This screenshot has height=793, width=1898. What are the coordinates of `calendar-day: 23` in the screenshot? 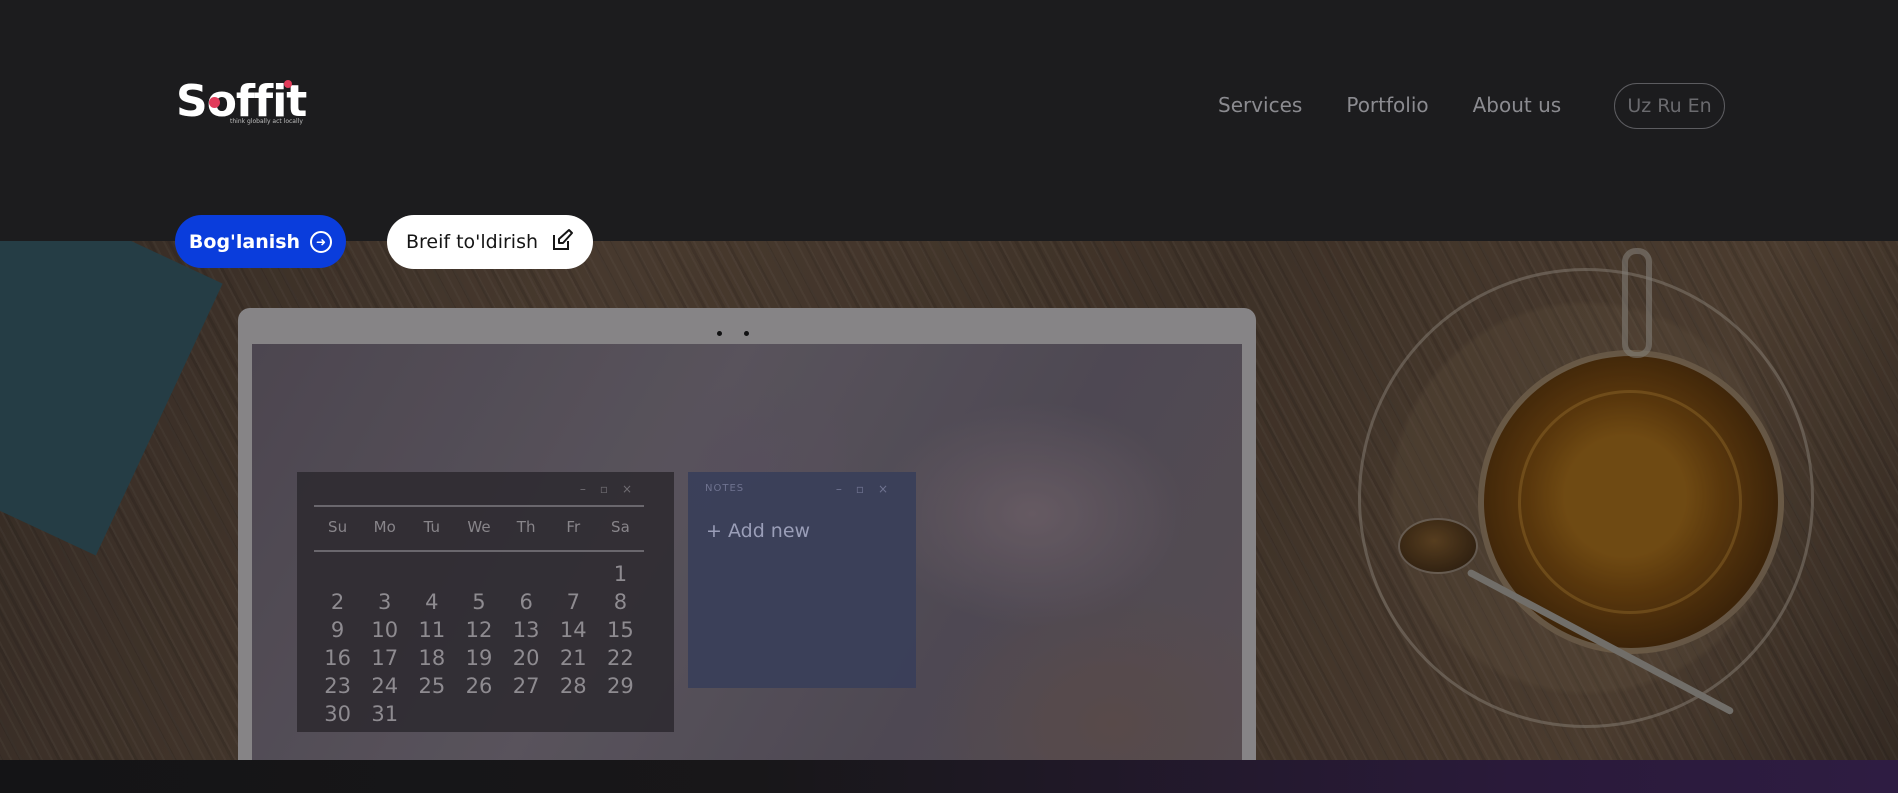 It's located at (337, 686).